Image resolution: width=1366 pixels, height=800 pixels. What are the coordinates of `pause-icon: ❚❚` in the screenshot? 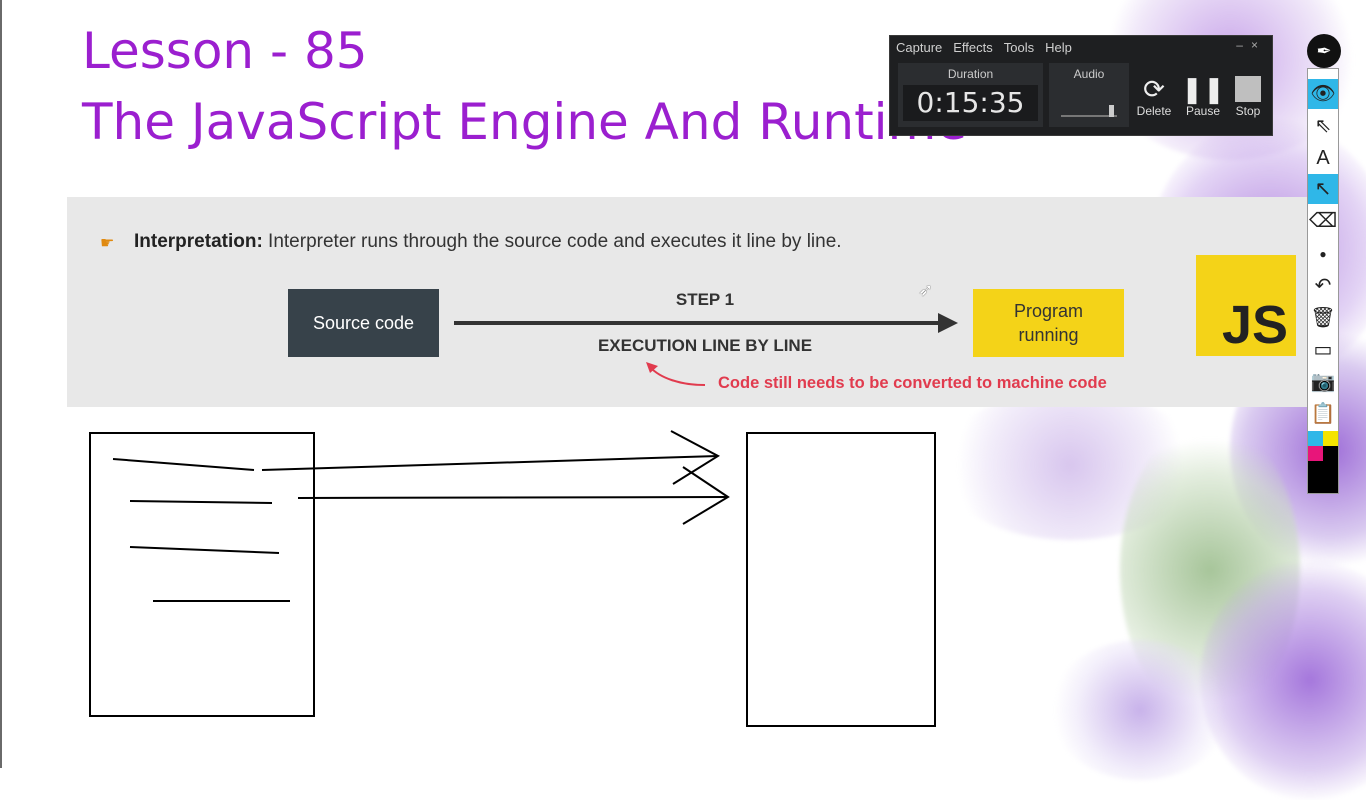 It's located at (1203, 89).